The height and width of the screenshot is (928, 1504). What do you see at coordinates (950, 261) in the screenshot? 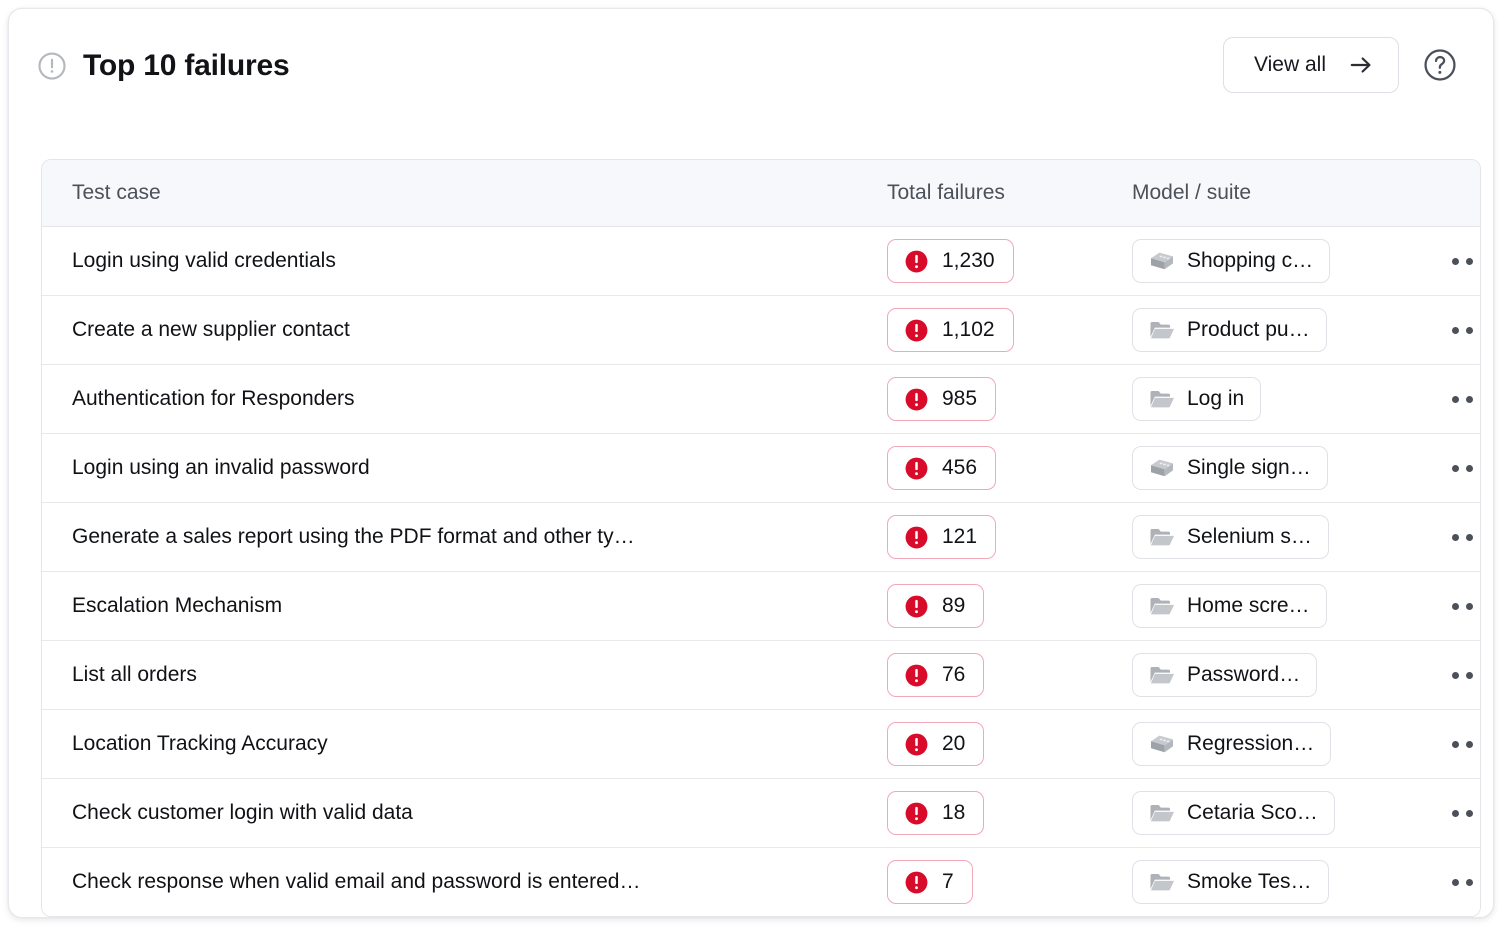
I see `failure-count-badge: 1,230` at bounding box center [950, 261].